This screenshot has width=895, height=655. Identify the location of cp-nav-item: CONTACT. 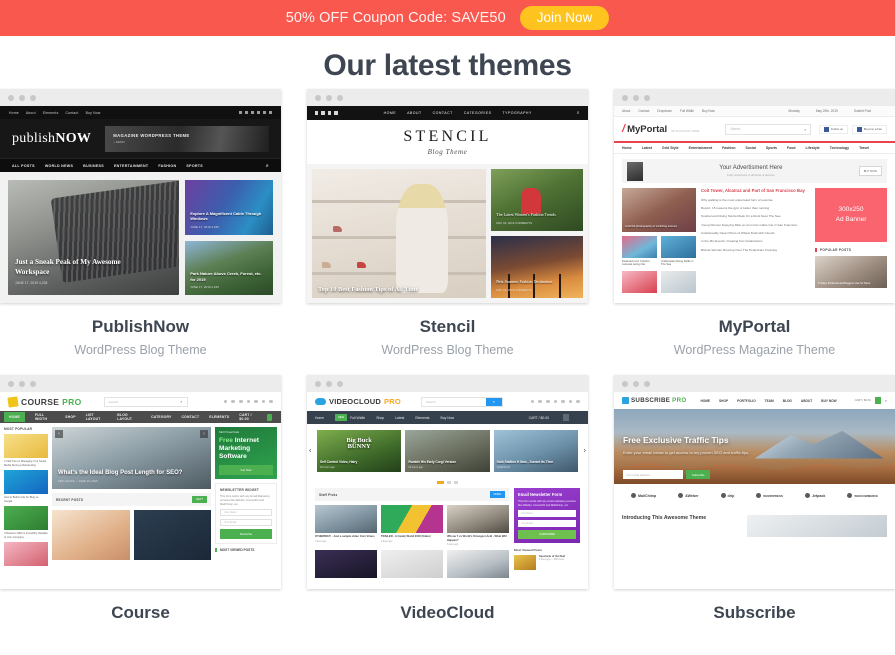
(191, 417).